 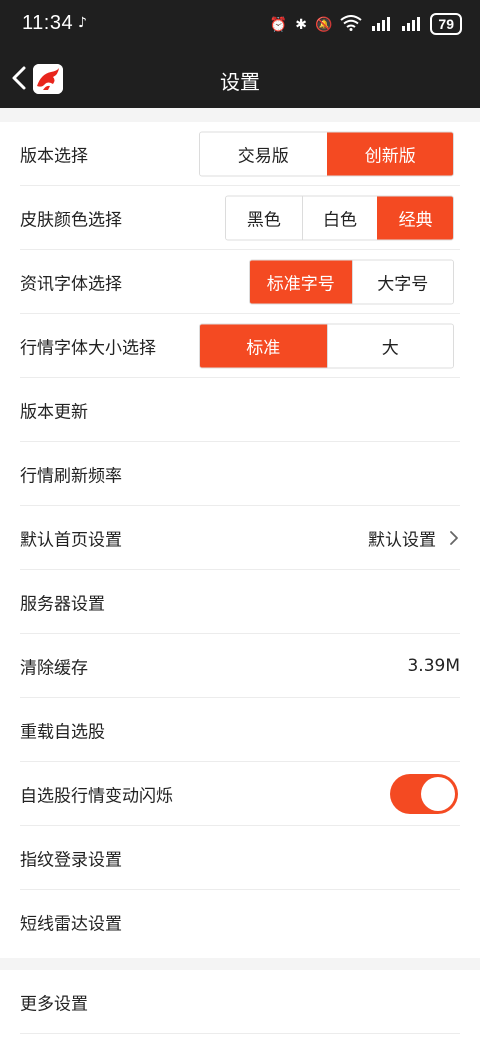 I want to click on skin-option-black: 黑色, so click(x=264, y=218).